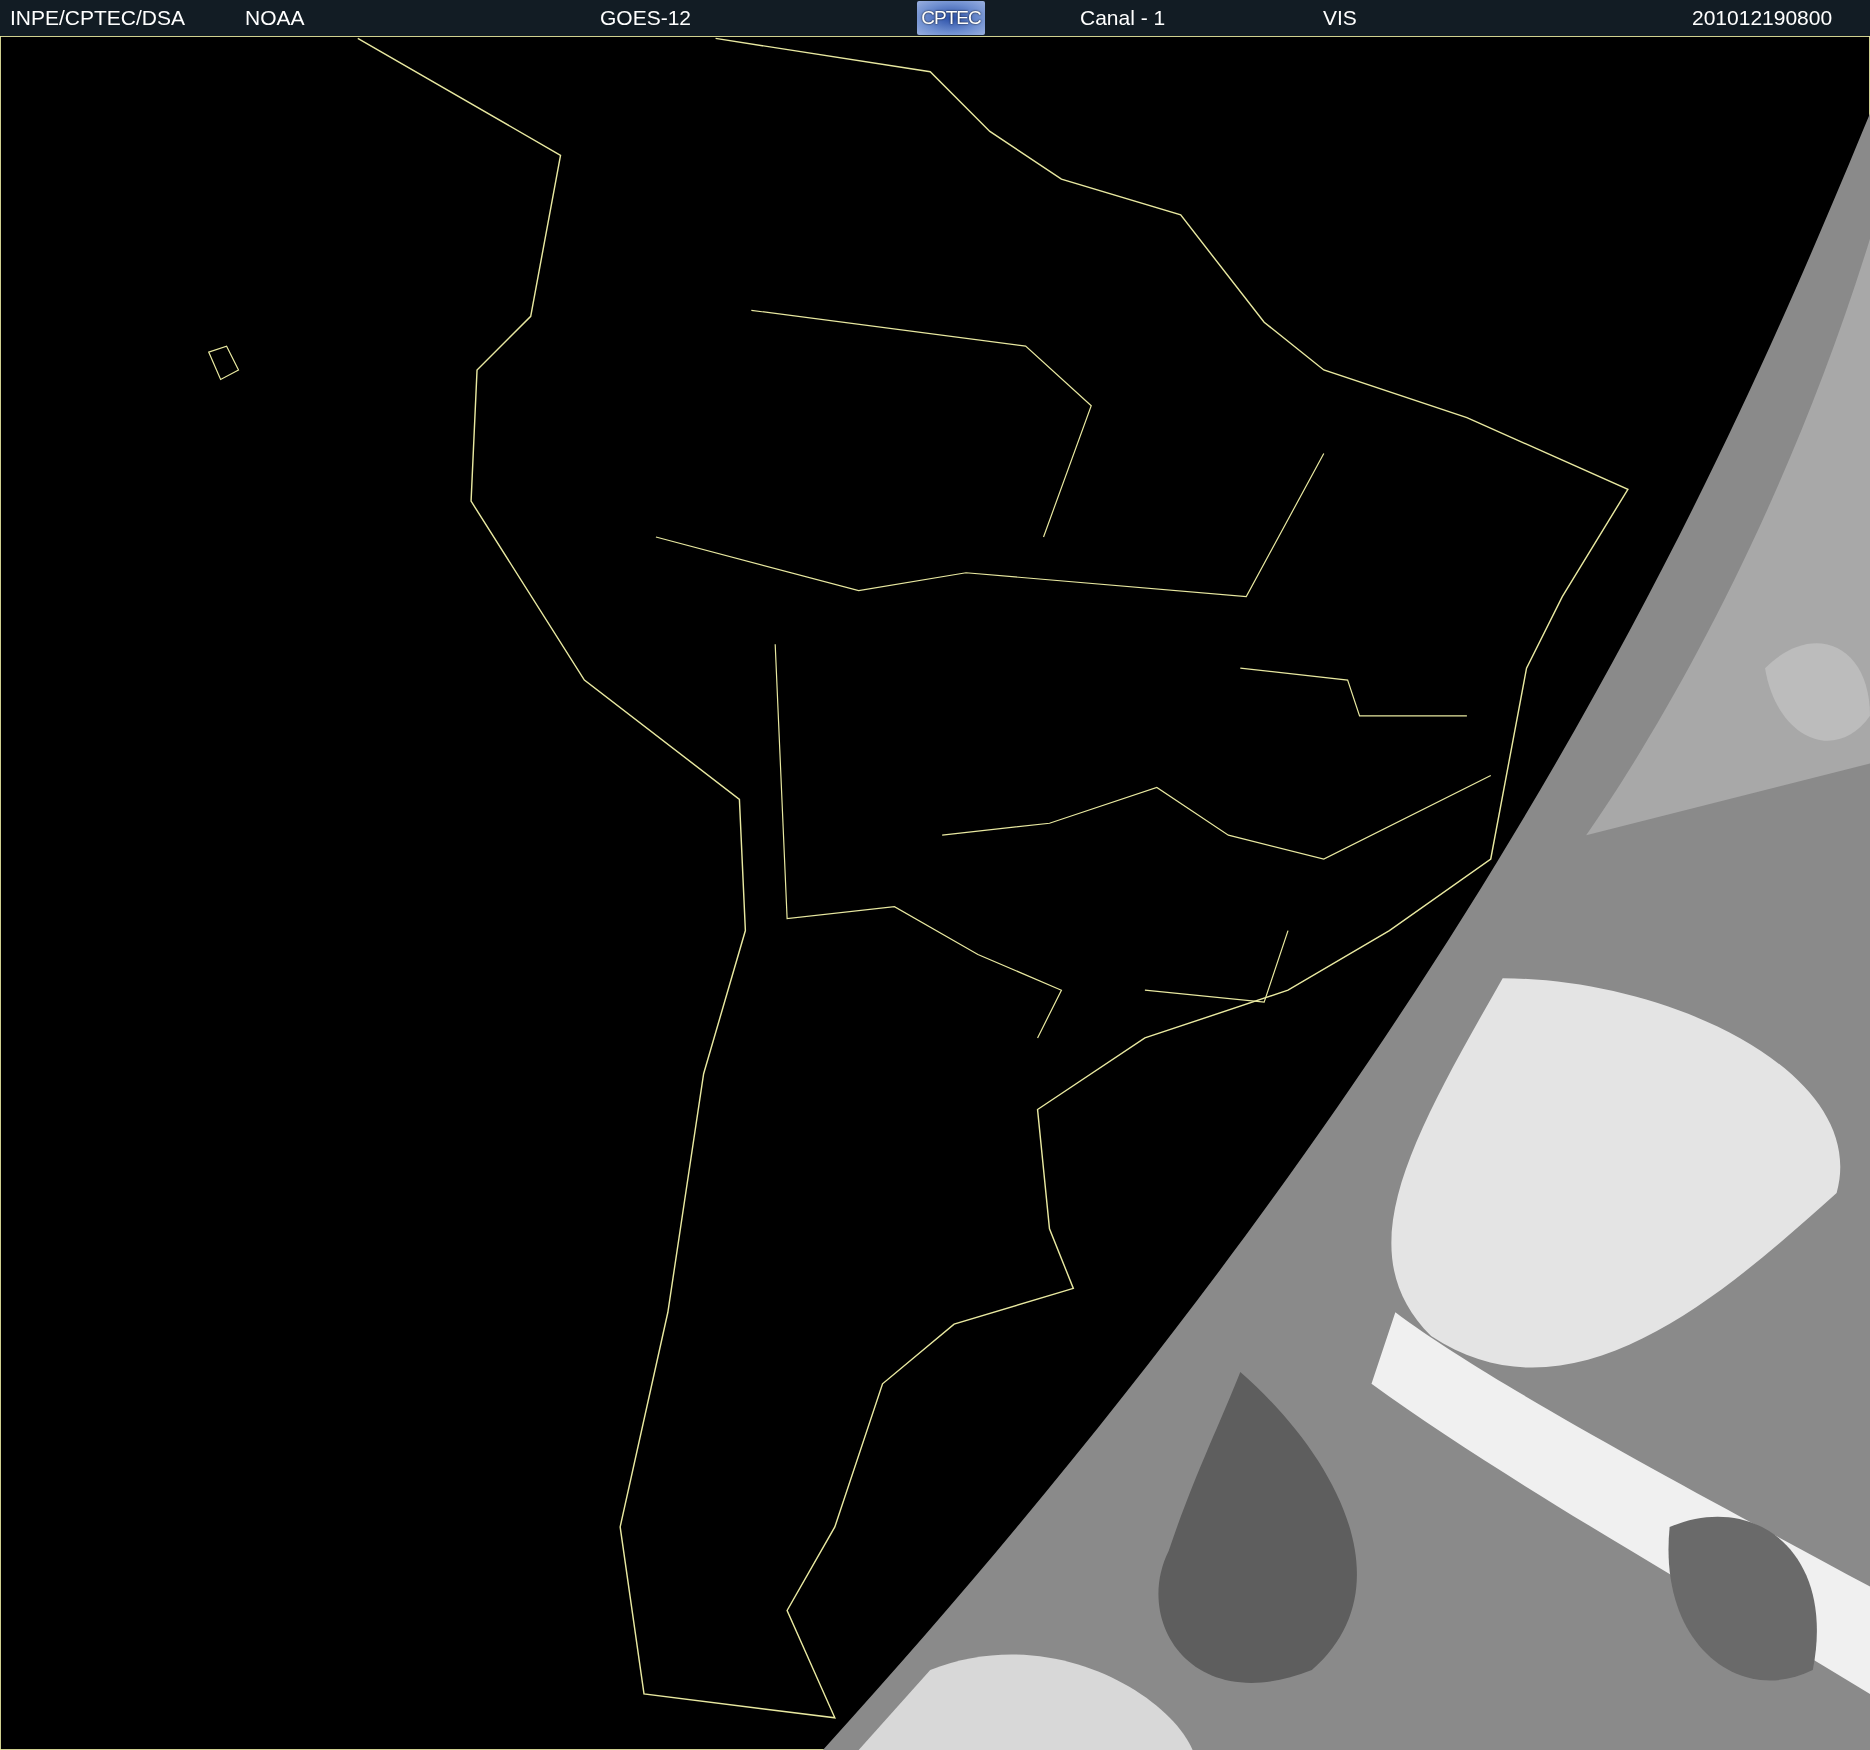  What do you see at coordinates (275, 18) in the screenshot?
I see `header-label: NOAA` at bounding box center [275, 18].